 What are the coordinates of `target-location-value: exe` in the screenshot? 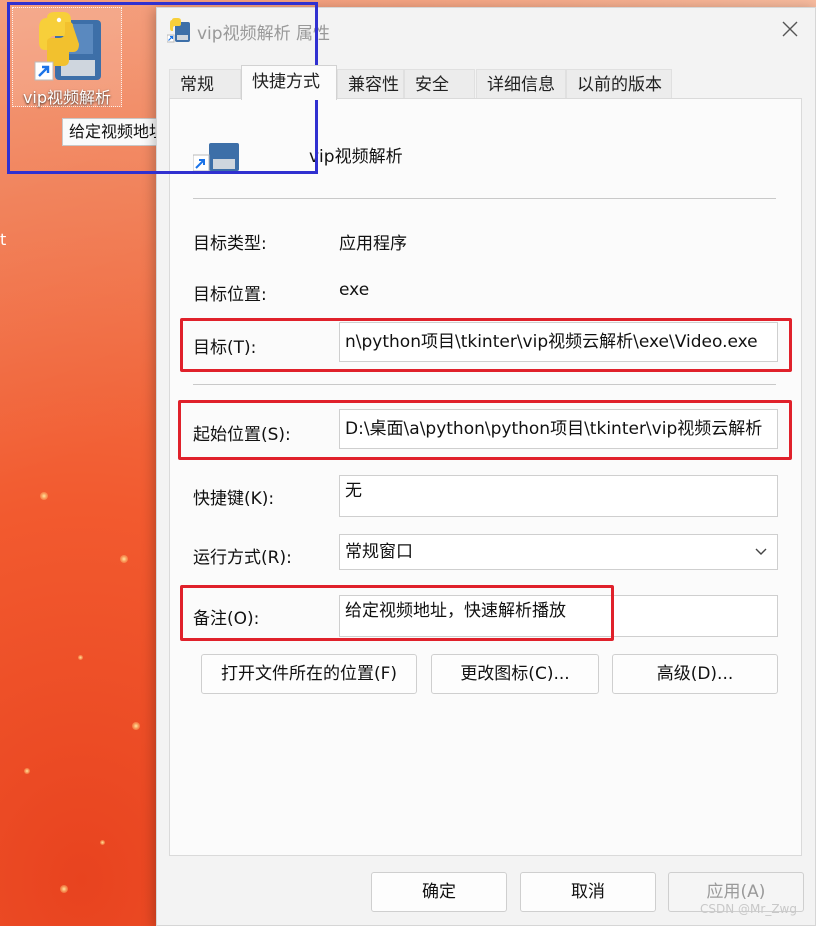 It's located at (354, 290).